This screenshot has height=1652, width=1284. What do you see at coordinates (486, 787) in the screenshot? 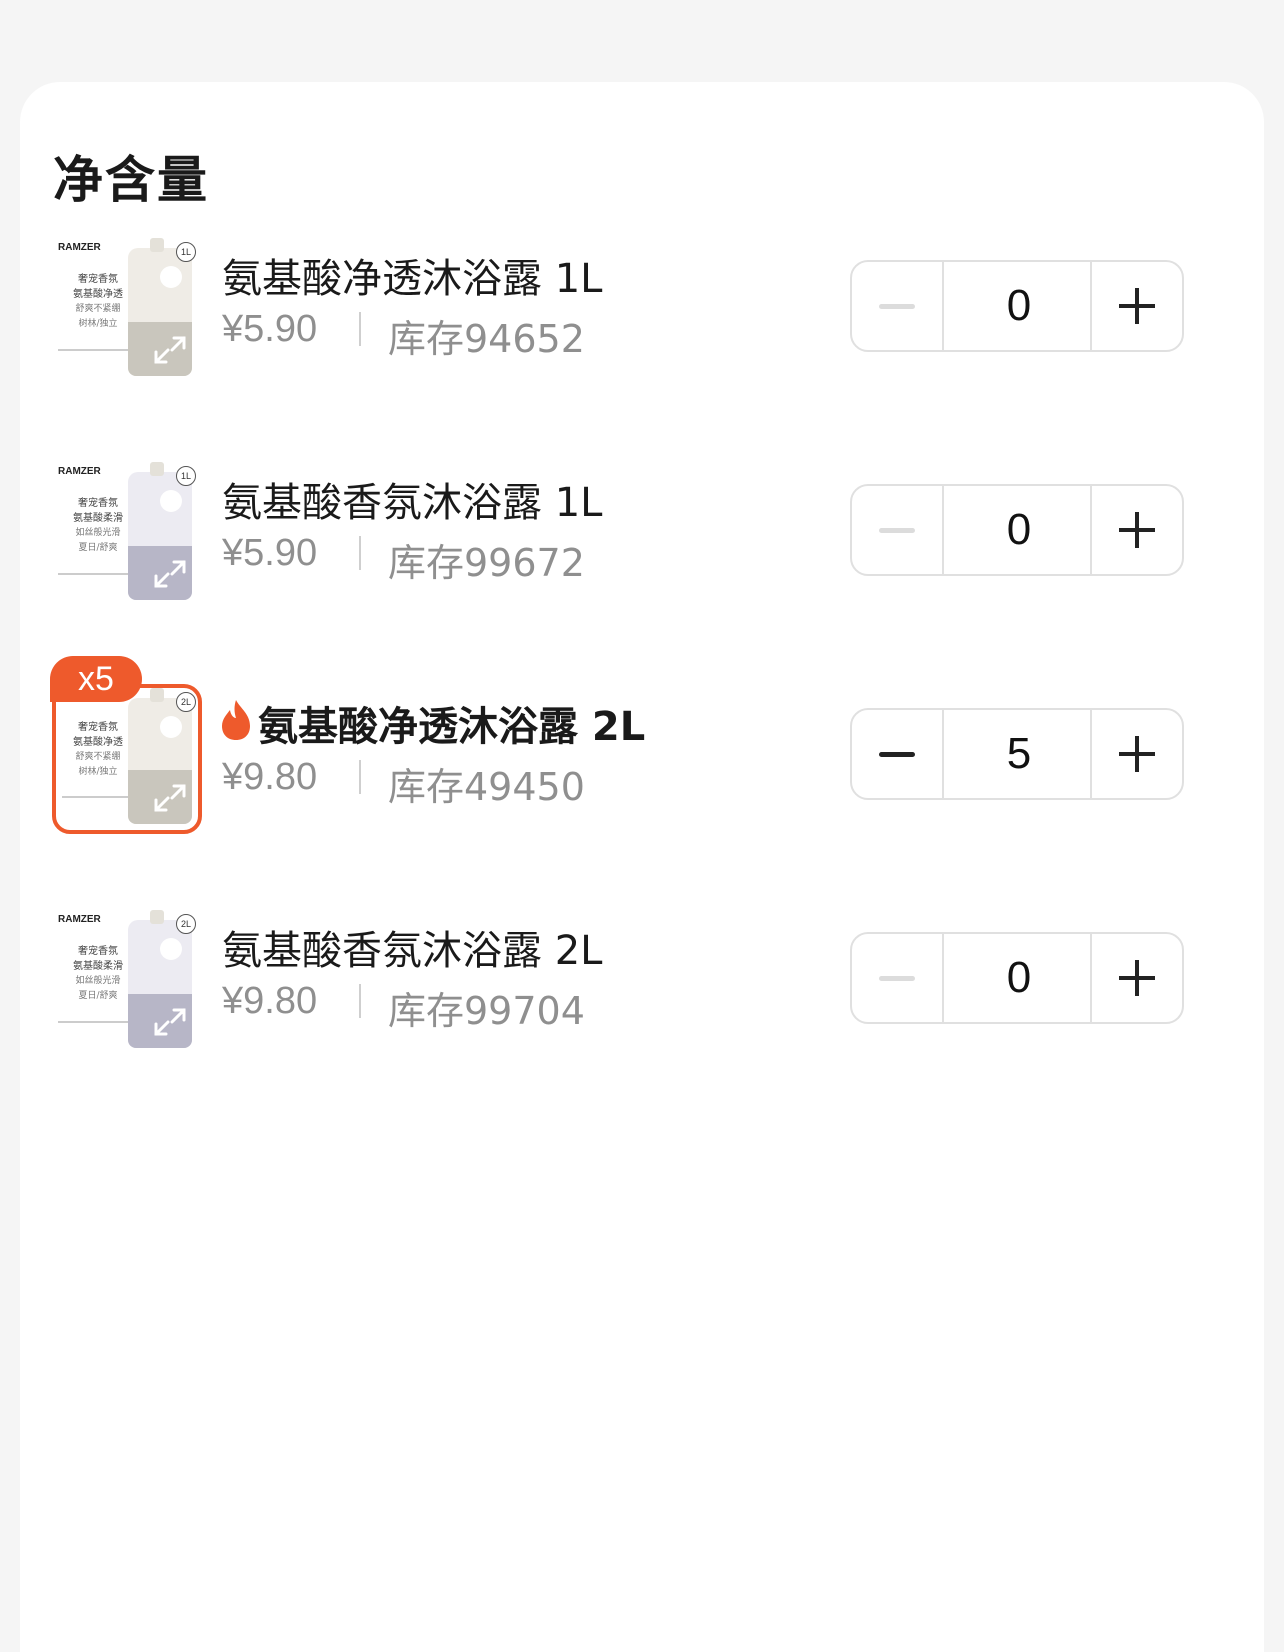
I see `stock-count: 库存49450` at bounding box center [486, 787].